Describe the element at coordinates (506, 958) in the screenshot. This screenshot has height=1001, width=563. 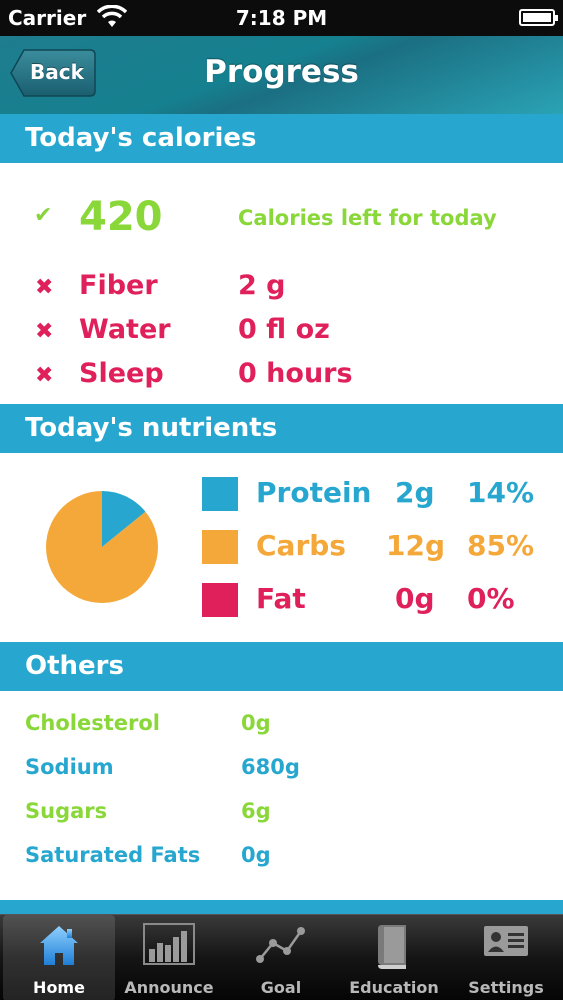
I see `tab-settings: Settings` at that location.